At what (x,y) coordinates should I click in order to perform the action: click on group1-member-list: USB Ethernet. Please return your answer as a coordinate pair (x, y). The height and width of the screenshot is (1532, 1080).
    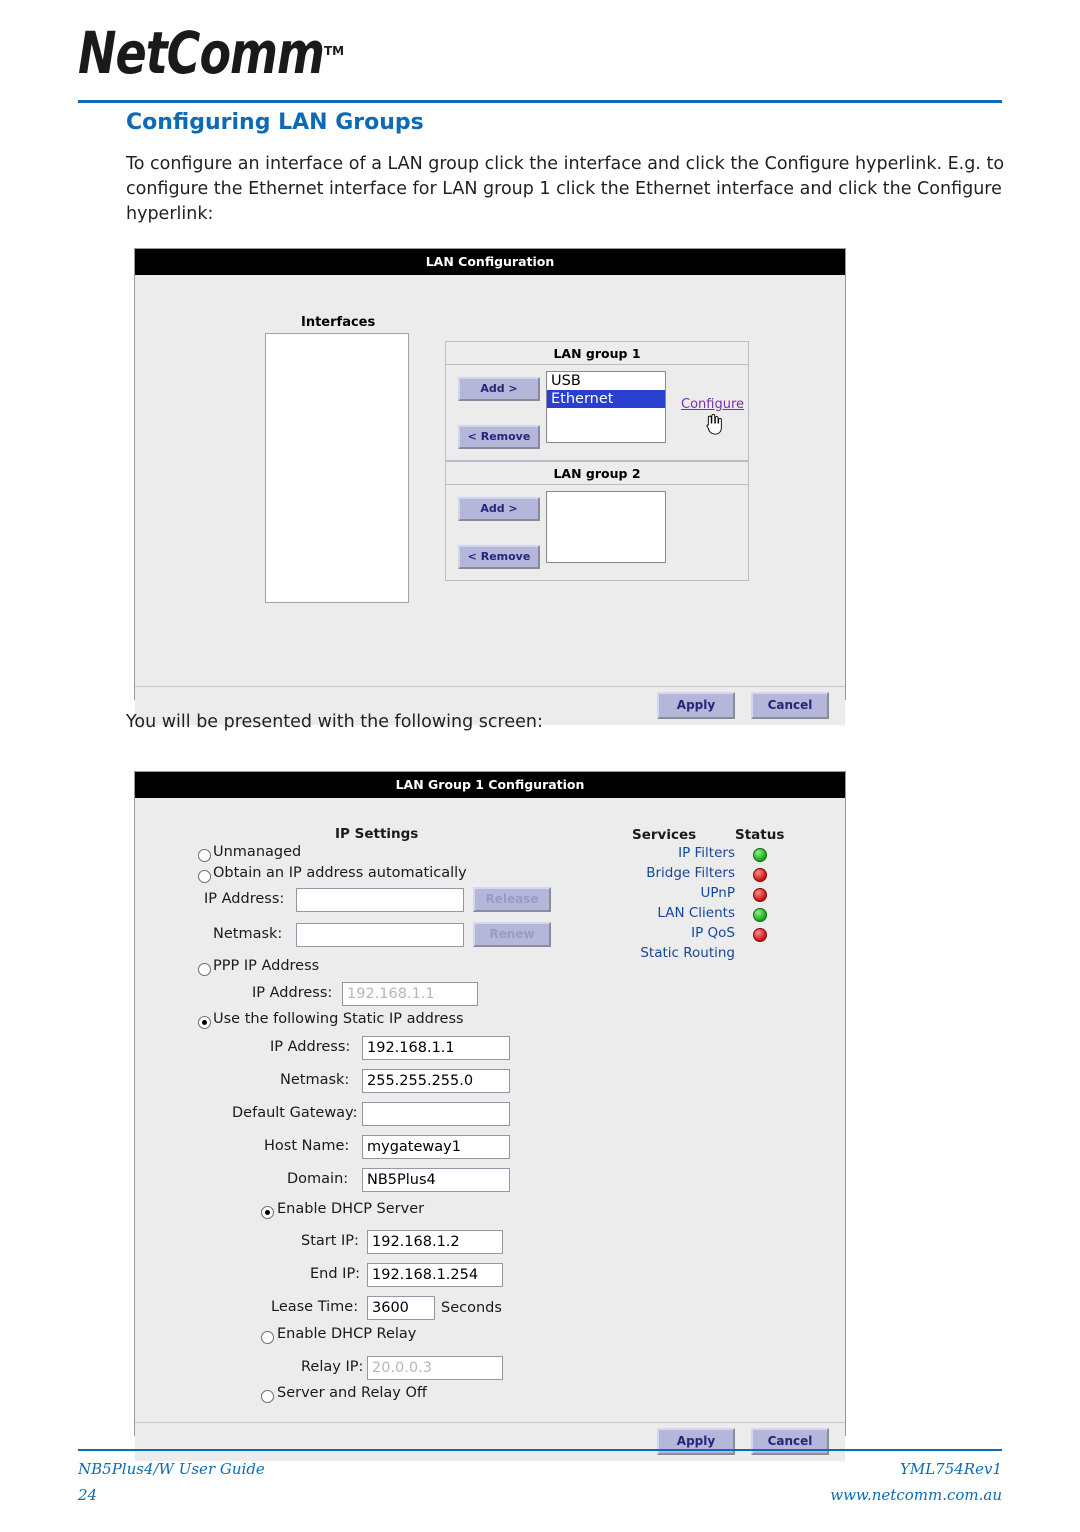
    Looking at the image, I should click on (606, 407).